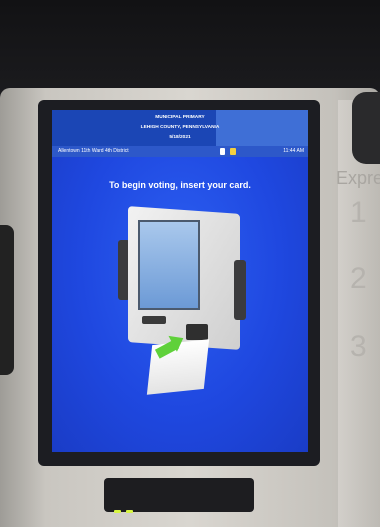 This screenshot has width=380, height=527. I want to click on election-county: LEHIGH COUNTY, PENNSYLVANIA, so click(180, 127).